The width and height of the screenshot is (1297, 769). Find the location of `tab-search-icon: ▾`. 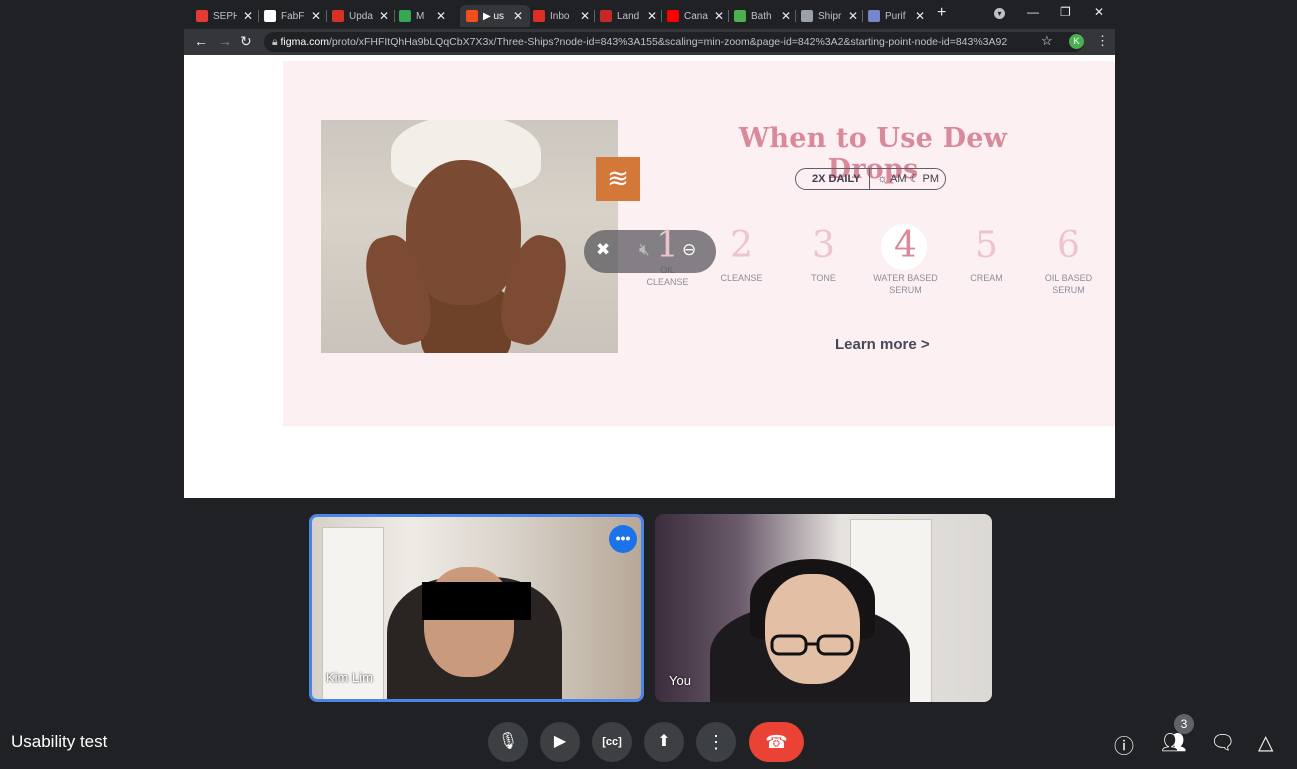

tab-search-icon: ▾ is located at coordinates (999, 13).